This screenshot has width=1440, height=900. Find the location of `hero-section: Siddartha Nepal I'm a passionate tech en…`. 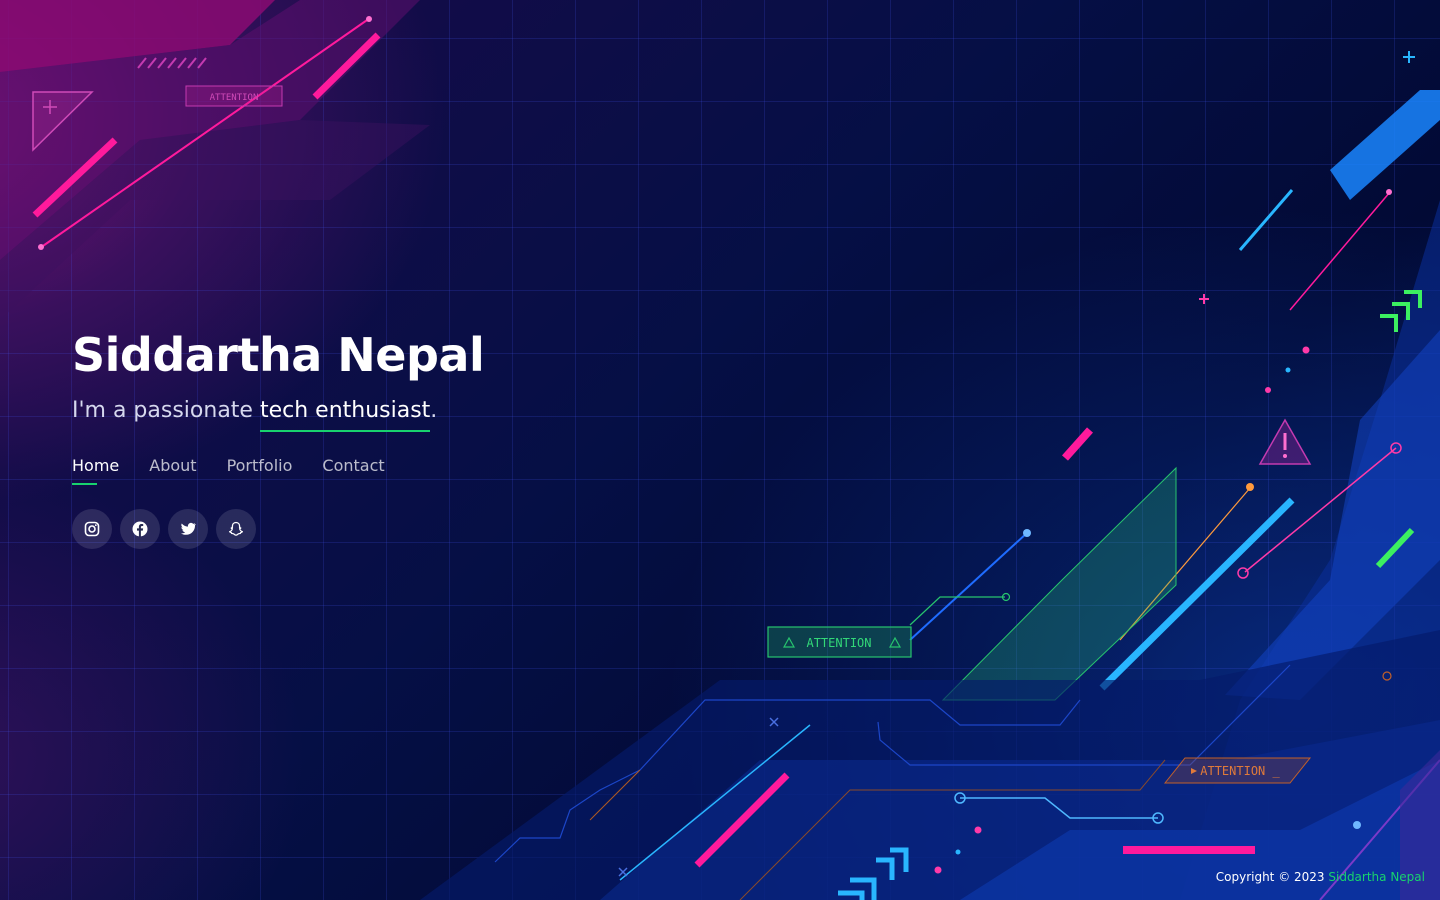

hero-section: Siddartha Nepal I'm a passionate tech en… is located at coordinates (352, 435).